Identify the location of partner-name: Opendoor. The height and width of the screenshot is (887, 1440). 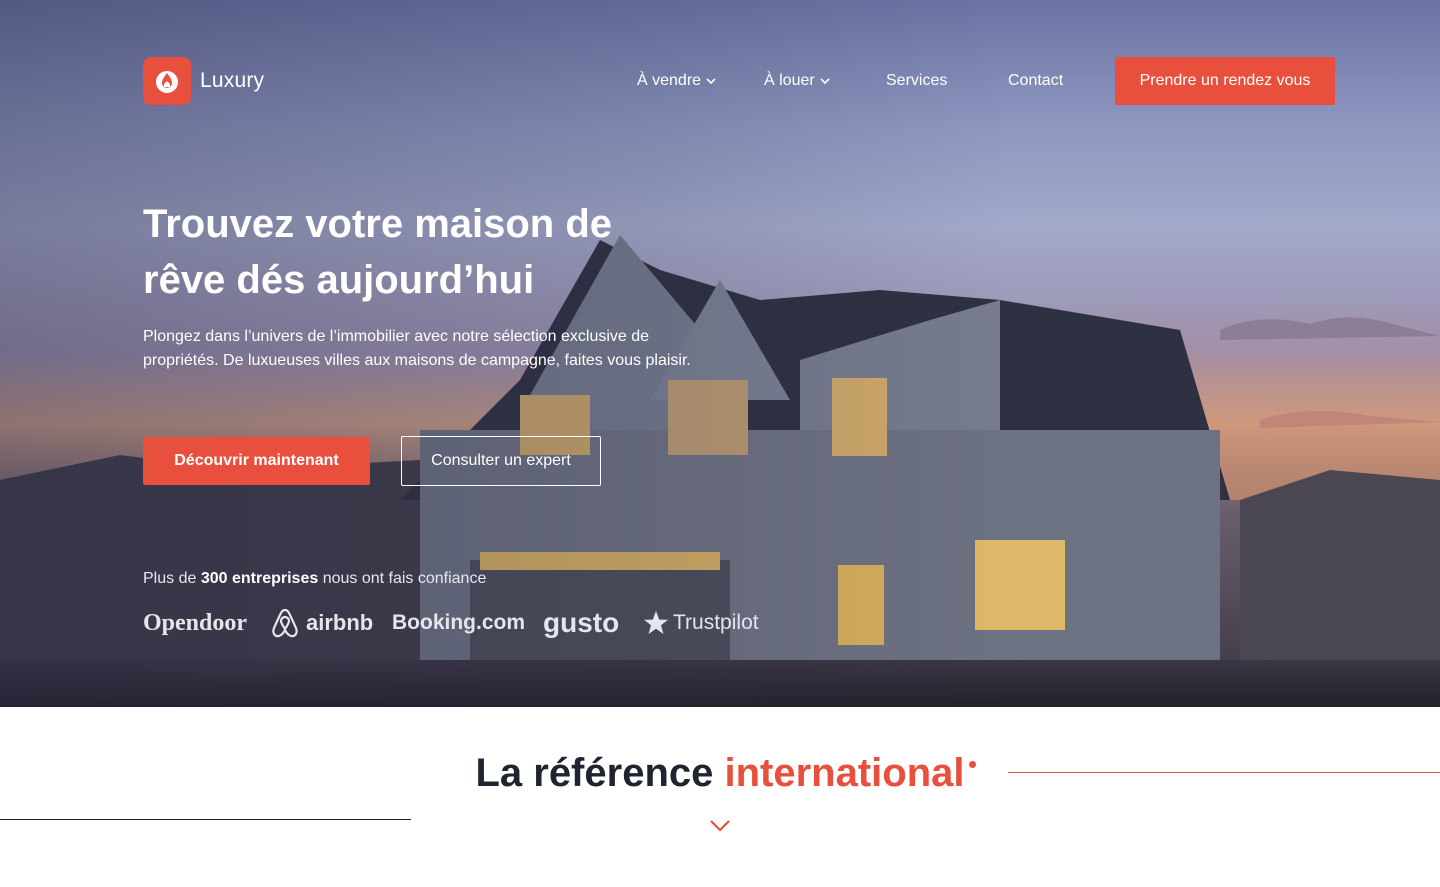
(195, 622).